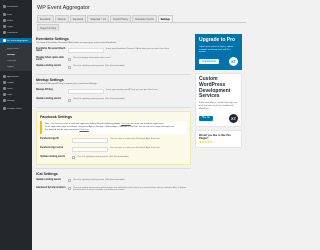  Describe the element at coordinates (218, 142) in the screenshot. I see `rating-stars: ★★★★★` at that location.